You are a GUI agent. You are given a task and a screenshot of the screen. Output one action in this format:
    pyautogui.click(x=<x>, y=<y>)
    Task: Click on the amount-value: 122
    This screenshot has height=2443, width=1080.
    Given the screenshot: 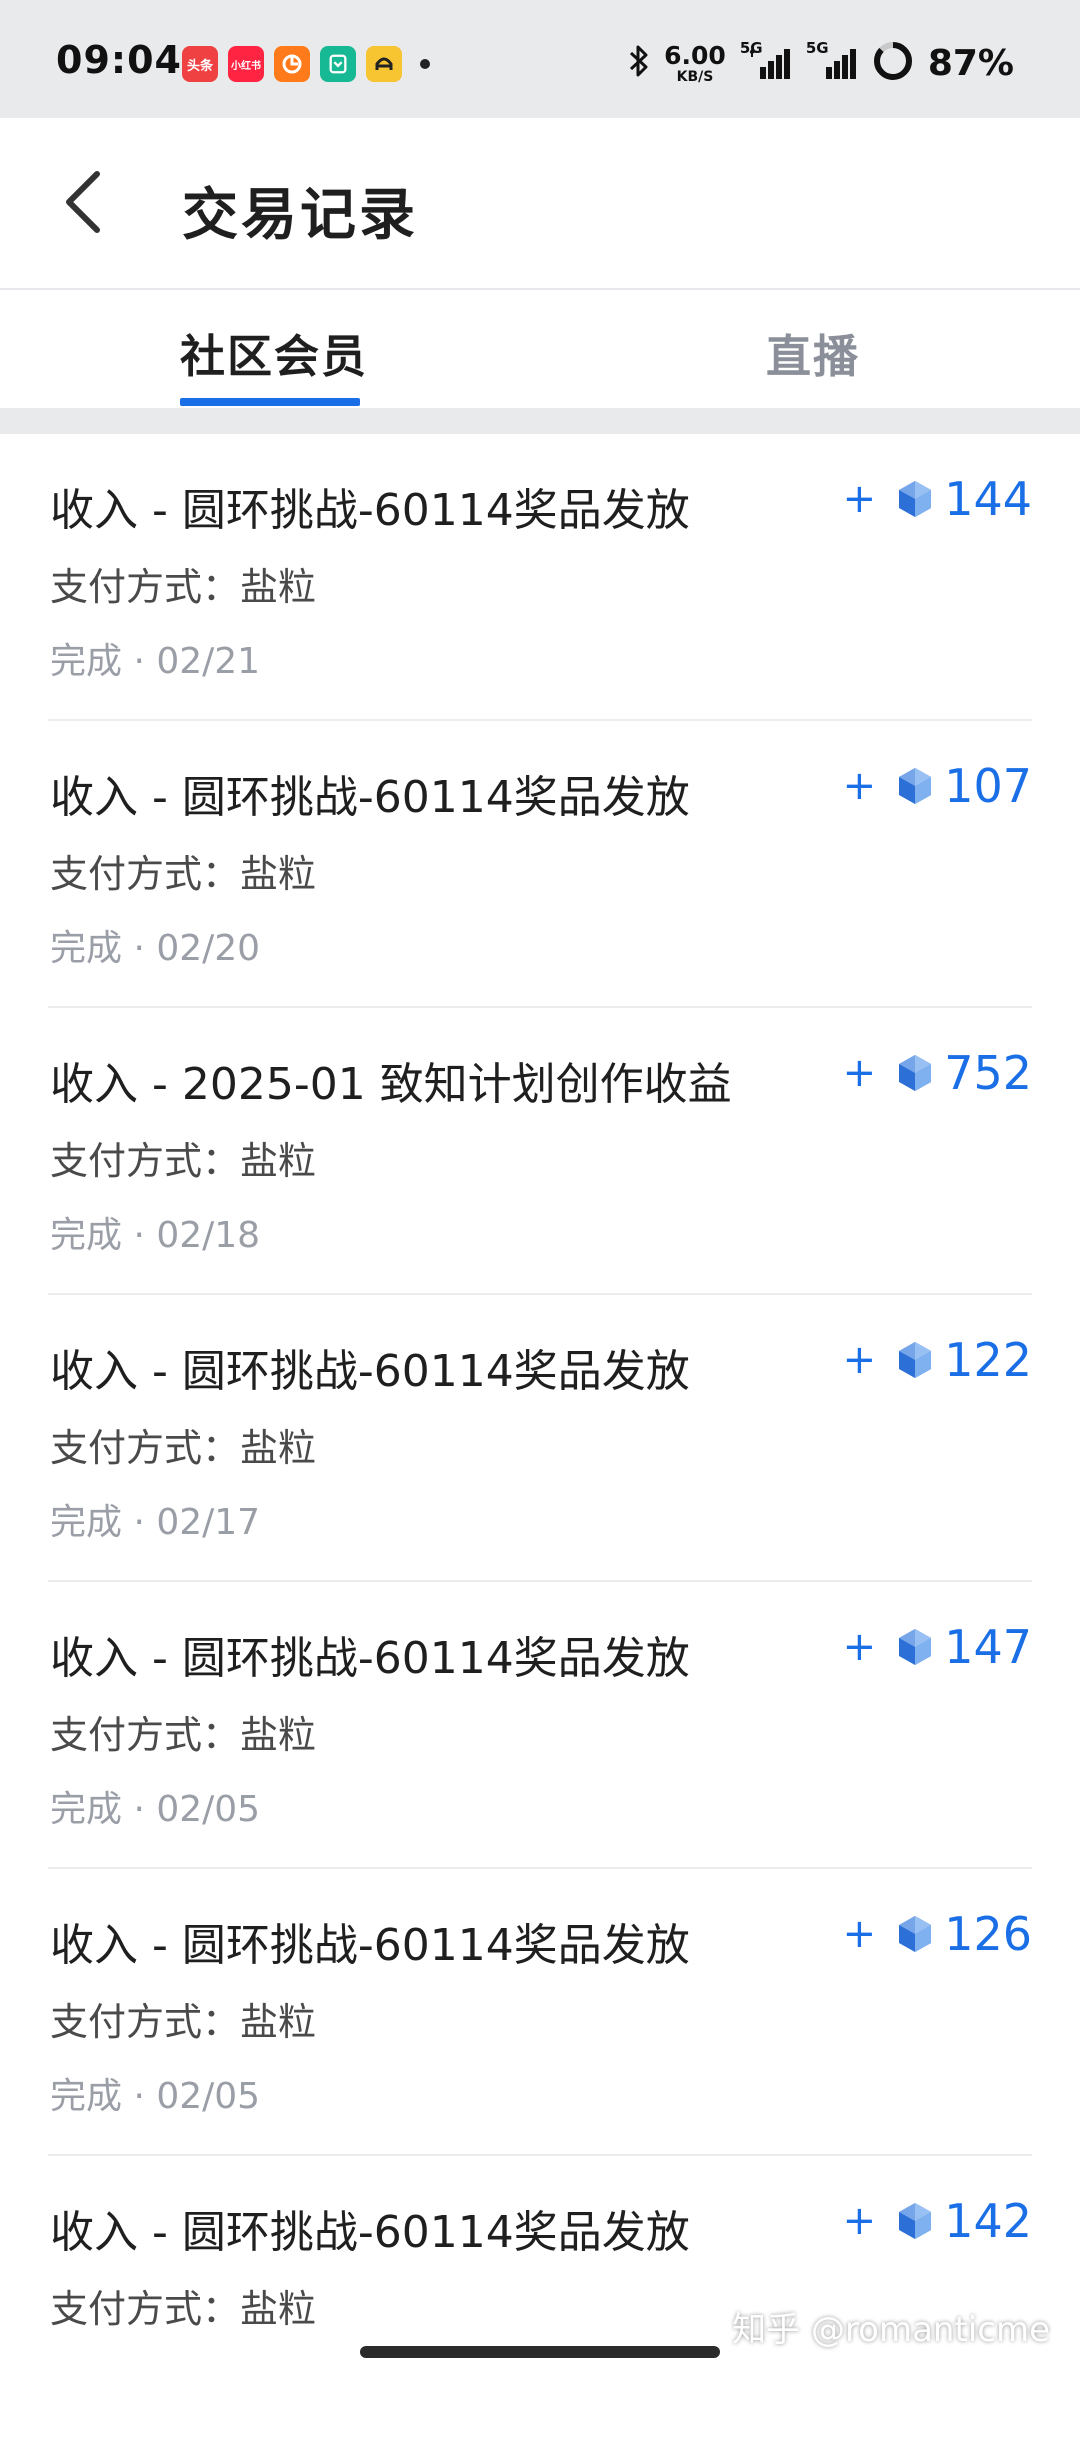 What is the action you would take?
    pyautogui.click(x=988, y=1360)
    